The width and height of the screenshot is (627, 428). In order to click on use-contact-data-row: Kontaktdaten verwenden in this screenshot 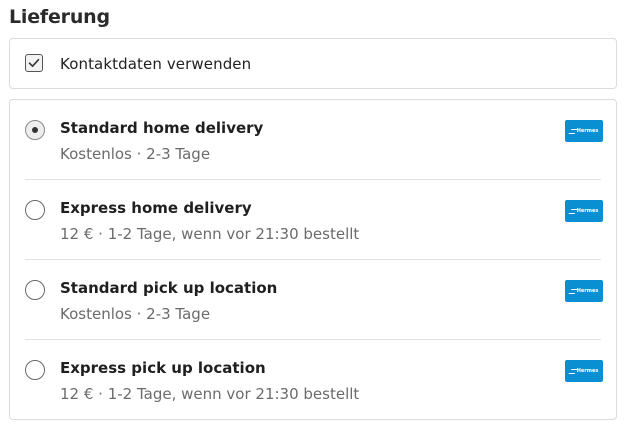, I will do `click(313, 63)`.